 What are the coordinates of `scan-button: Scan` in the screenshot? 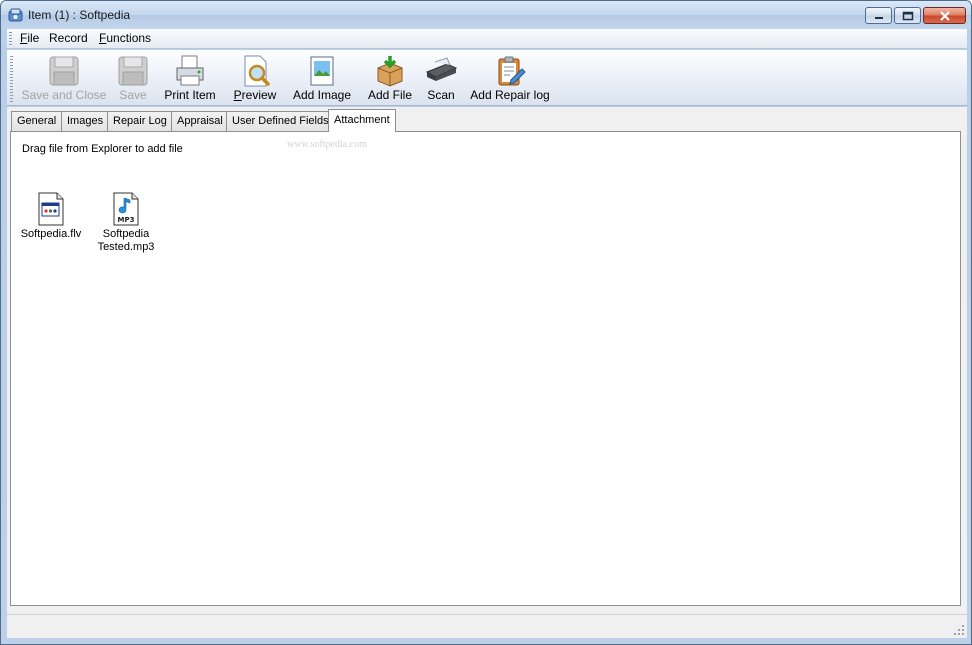 It's located at (441, 78).